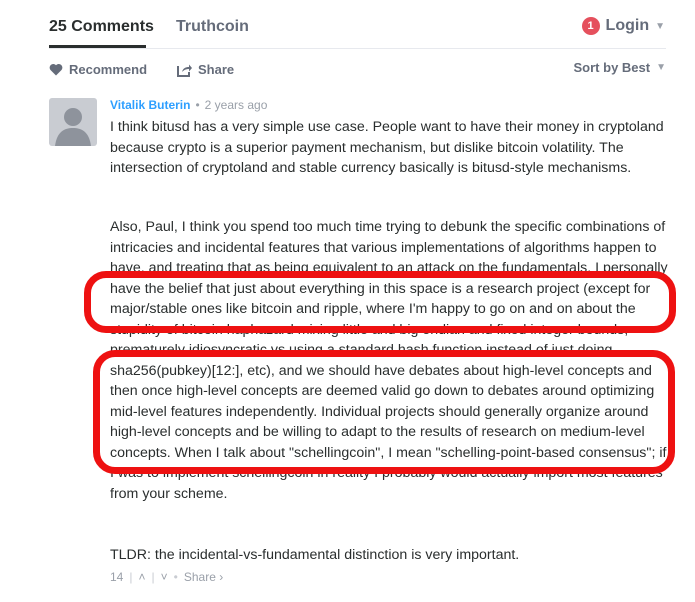  Describe the element at coordinates (184, 70) in the screenshot. I see `share-icon` at that location.